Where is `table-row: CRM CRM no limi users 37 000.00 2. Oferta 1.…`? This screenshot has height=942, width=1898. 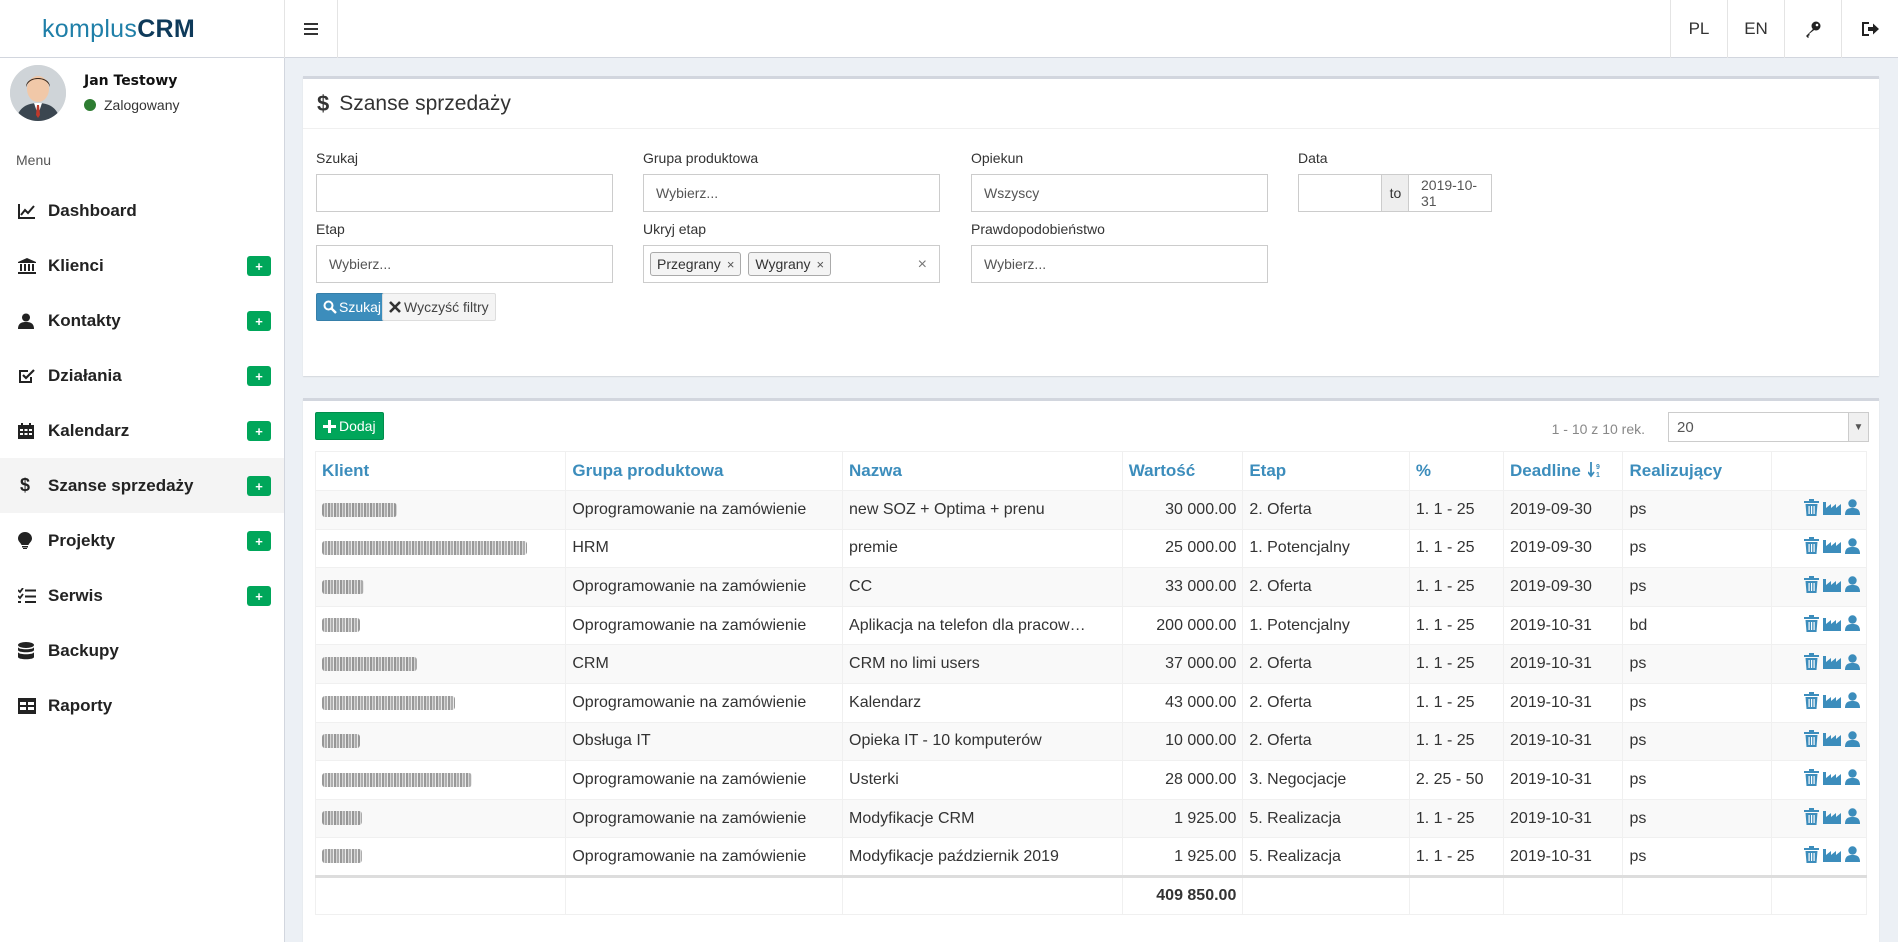
table-row: CRM CRM no limi users 37 000.00 2. Oferta 1.… is located at coordinates (1091, 664).